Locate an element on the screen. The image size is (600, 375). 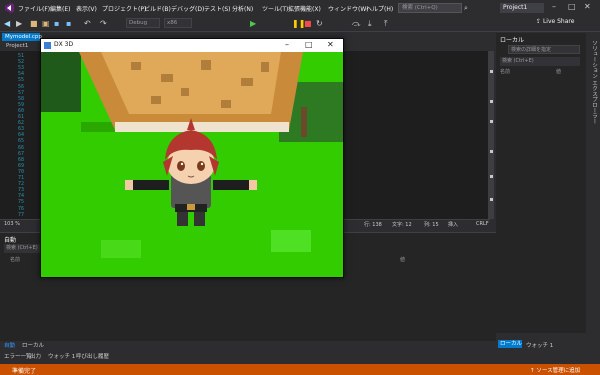
redo-icon: ↷ is located at coordinates (103, 23).